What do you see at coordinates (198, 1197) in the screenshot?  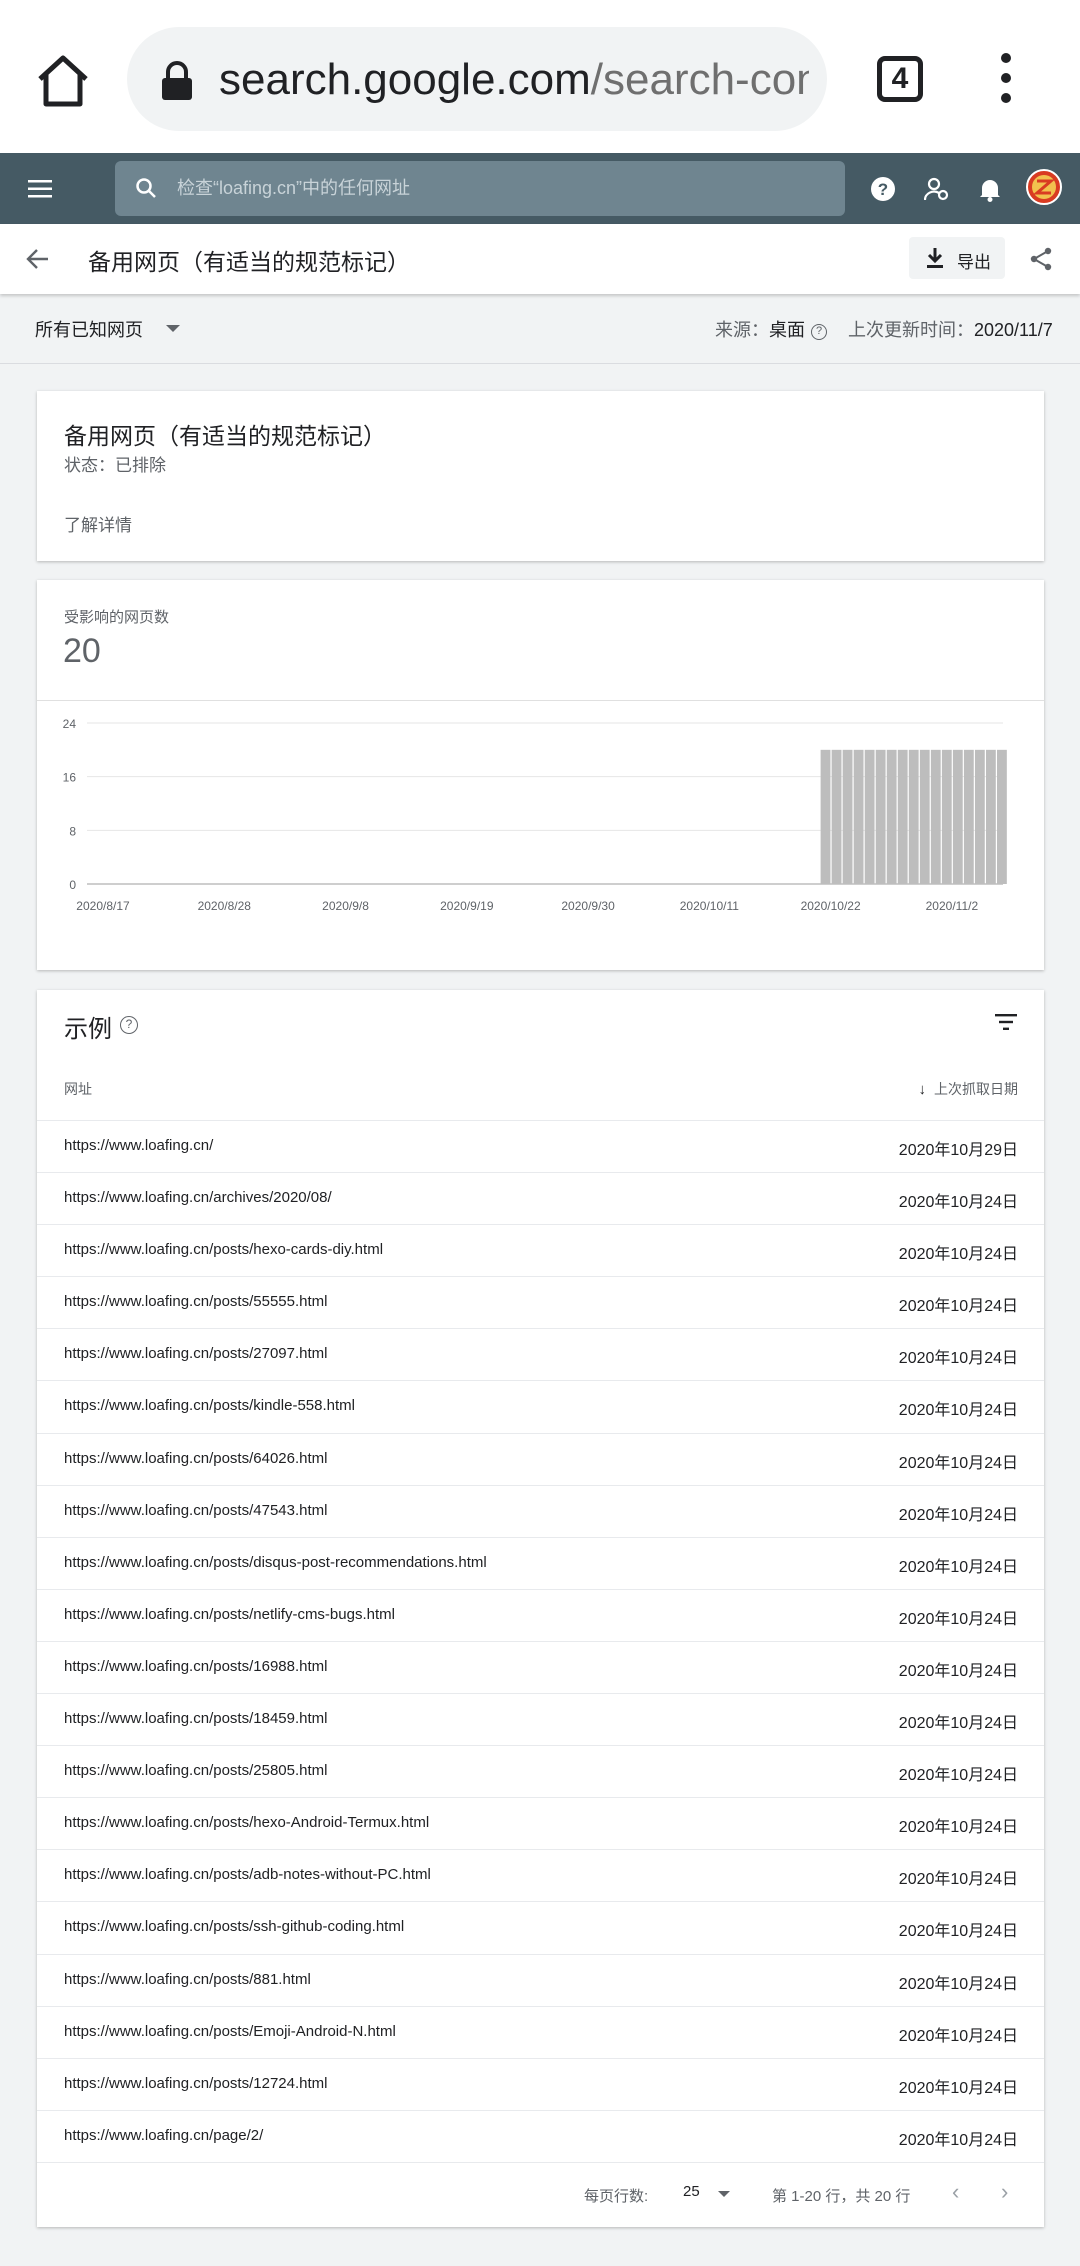 I see `row-url: https://www.loafing.cn/archives/2020/08/` at bounding box center [198, 1197].